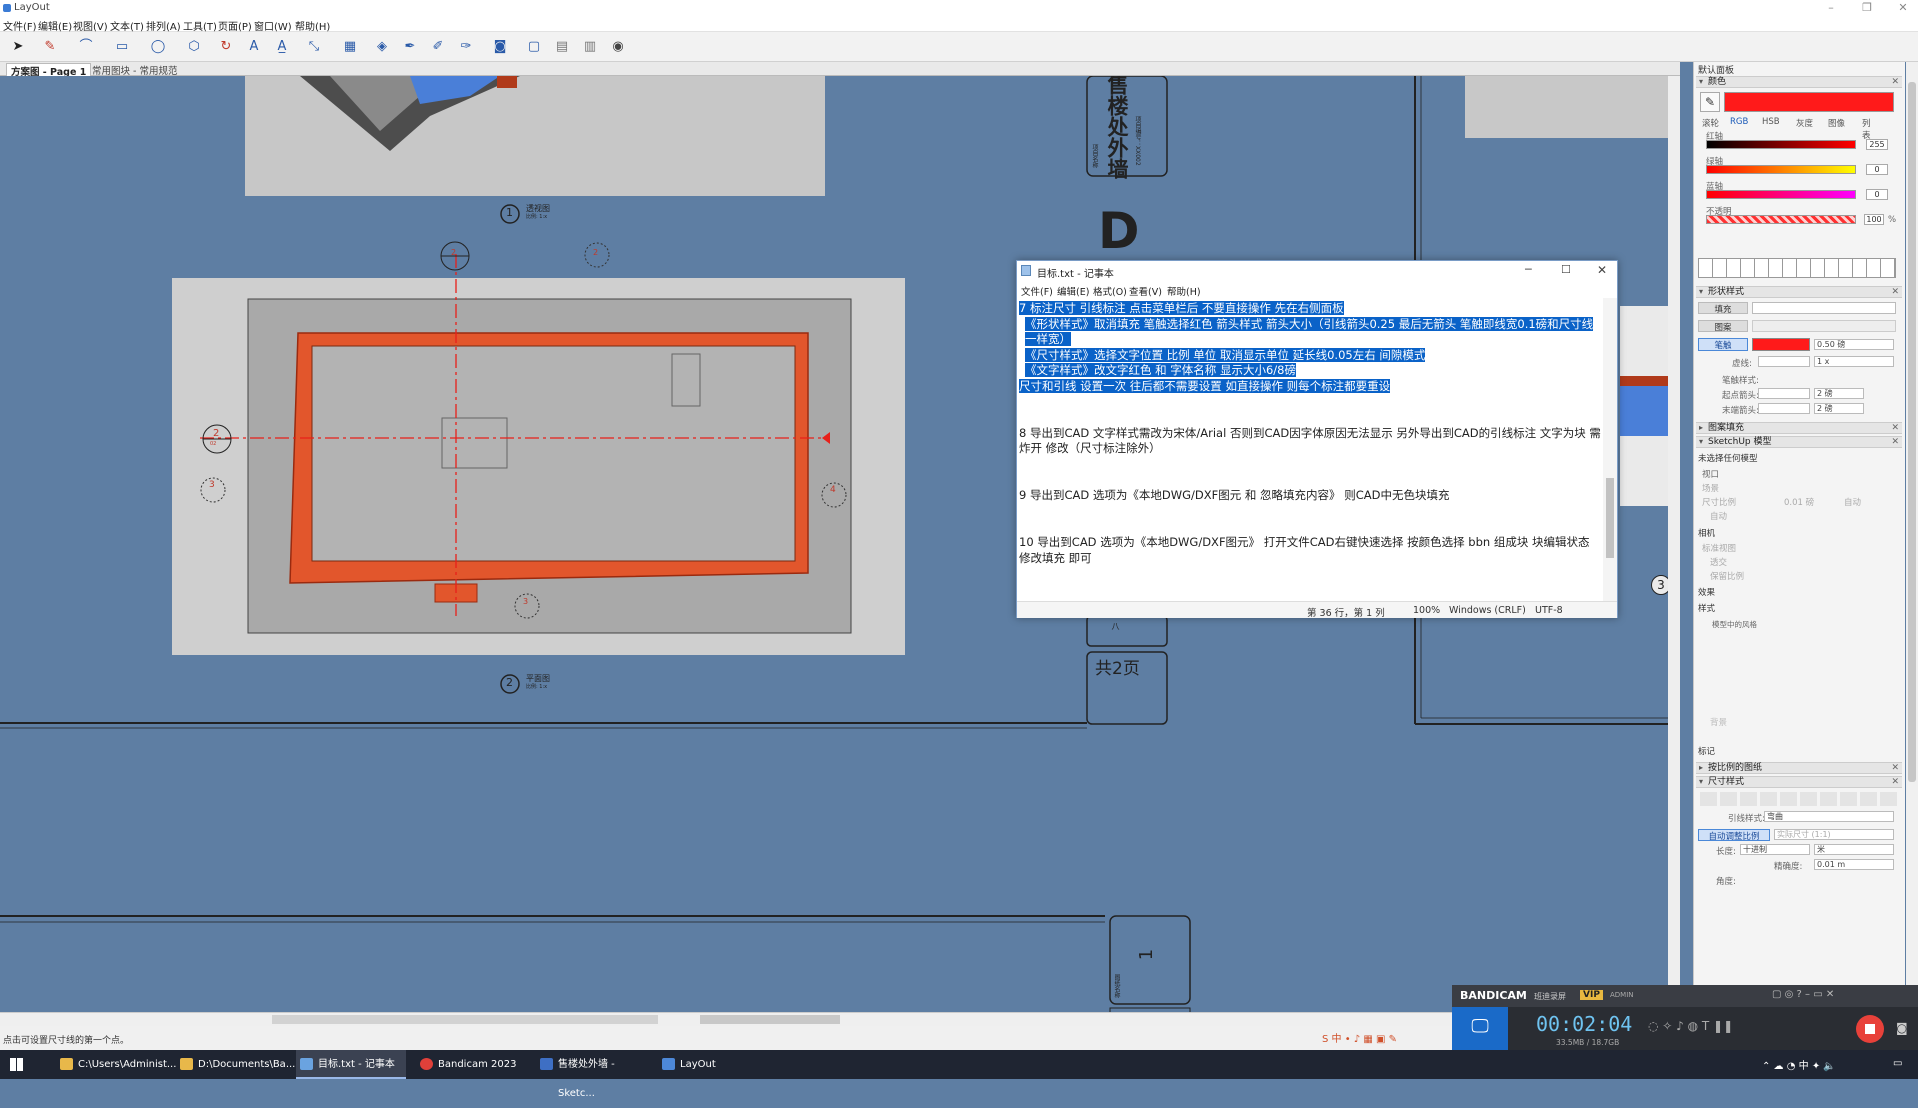 This screenshot has width=1918, height=1108. What do you see at coordinates (55, 25) in the screenshot?
I see `menu-edit: 编辑(E)` at bounding box center [55, 25].